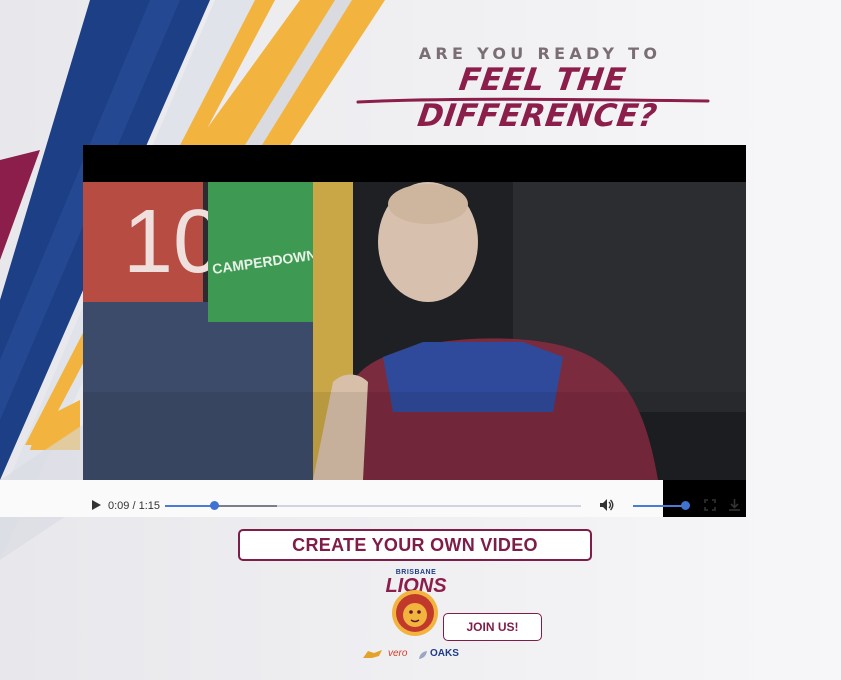  Describe the element at coordinates (734, 505) in the screenshot. I see `download-icon` at that location.